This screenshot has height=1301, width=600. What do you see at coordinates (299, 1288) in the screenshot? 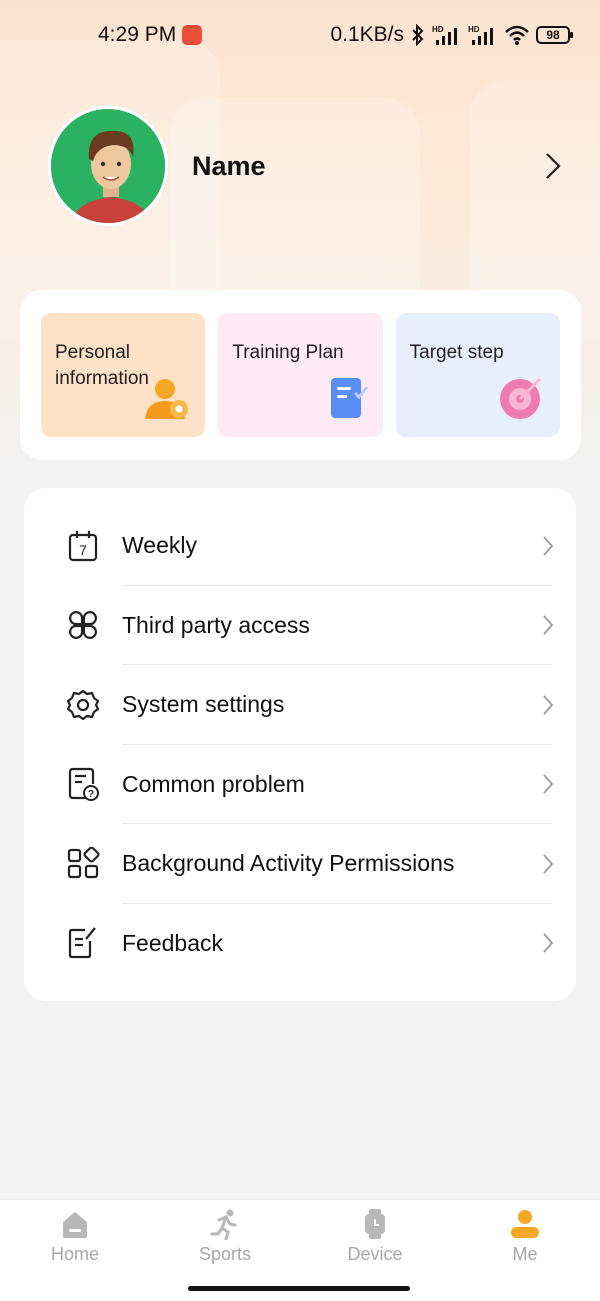
I see `home-indicator` at bounding box center [299, 1288].